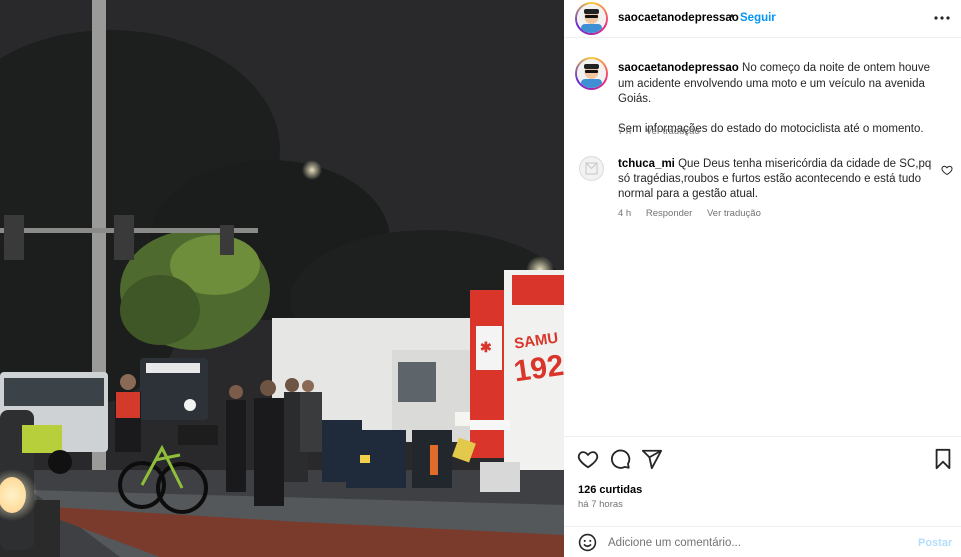 The image size is (961, 557). What do you see at coordinates (652, 459) in the screenshot?
I see `share-icon` at bounding box center [652, 459].